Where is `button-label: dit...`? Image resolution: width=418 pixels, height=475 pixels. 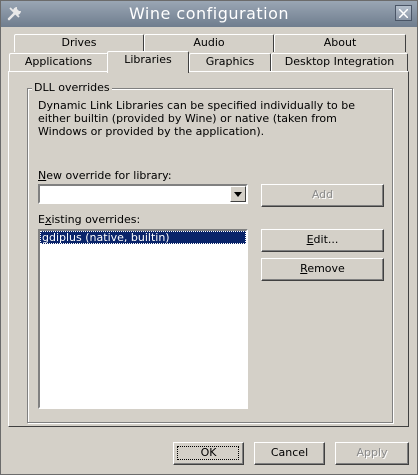 button-label: dit... is located at coordinates (326, 239).